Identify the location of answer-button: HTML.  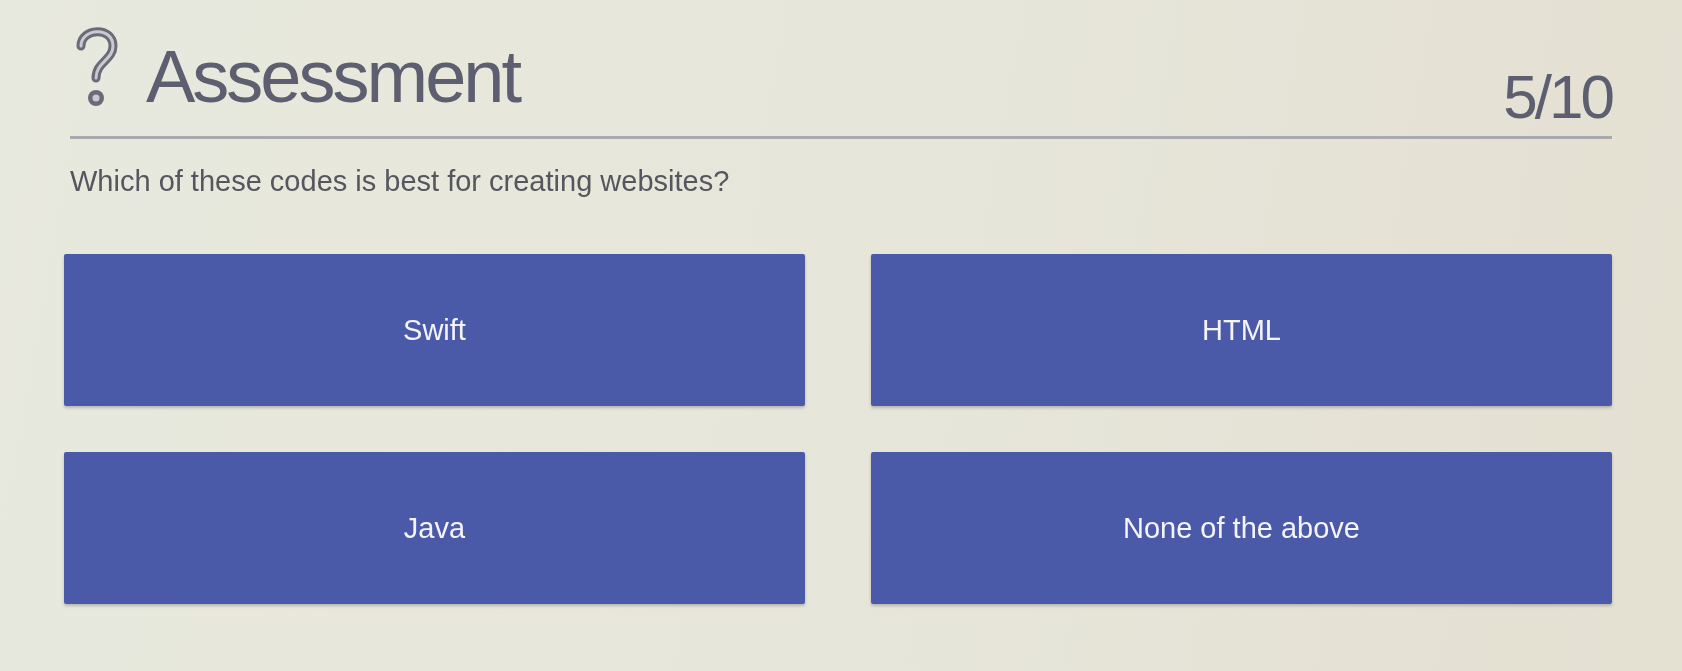
(1241, 330).